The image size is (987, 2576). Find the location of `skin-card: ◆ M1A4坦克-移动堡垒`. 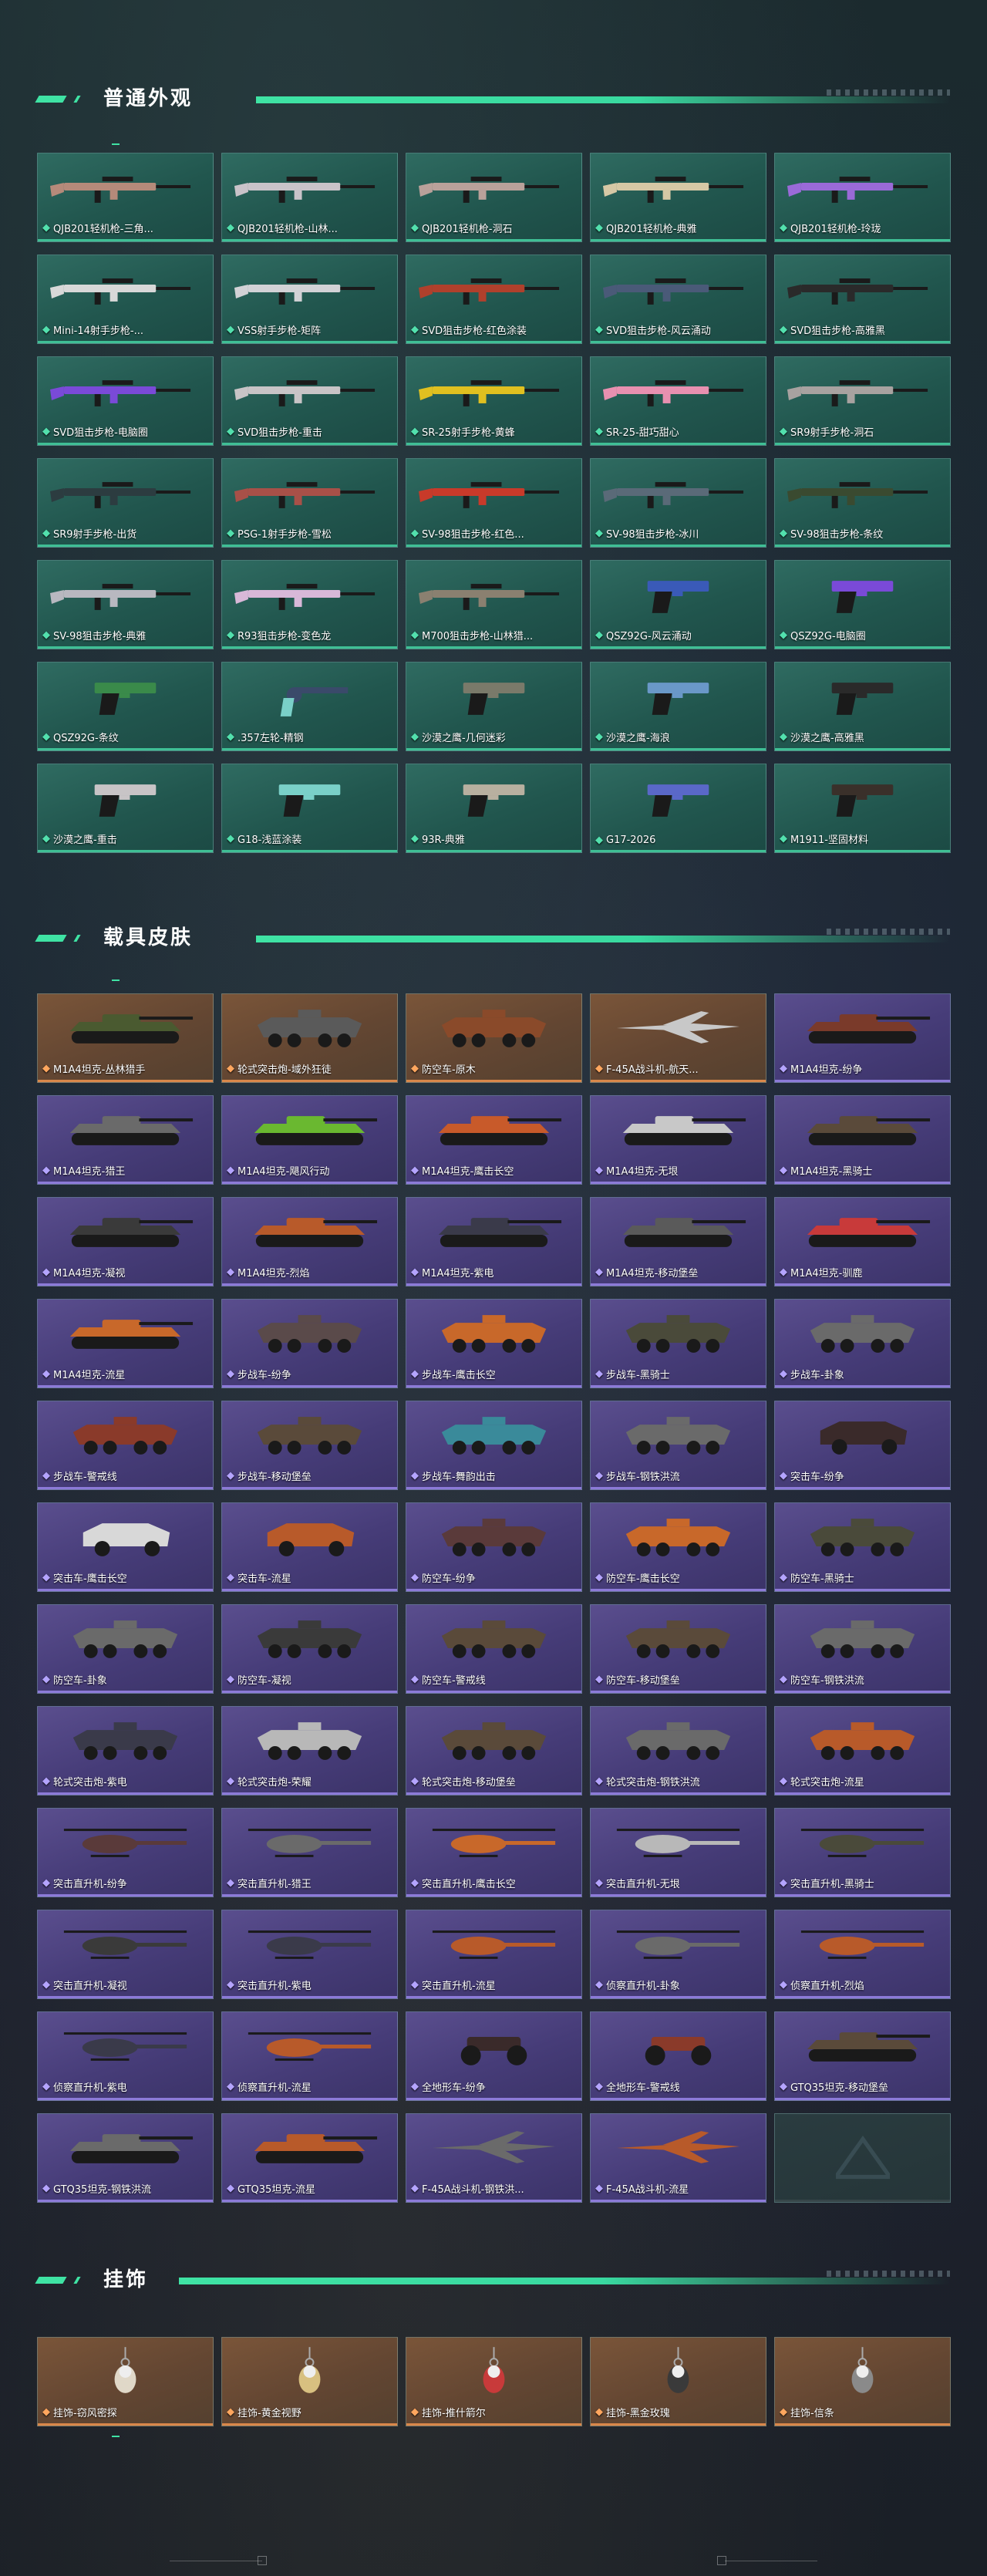

skin-card: ◆ M1A4坦克-移动堡垒 is located at coordinates (678, 1241).